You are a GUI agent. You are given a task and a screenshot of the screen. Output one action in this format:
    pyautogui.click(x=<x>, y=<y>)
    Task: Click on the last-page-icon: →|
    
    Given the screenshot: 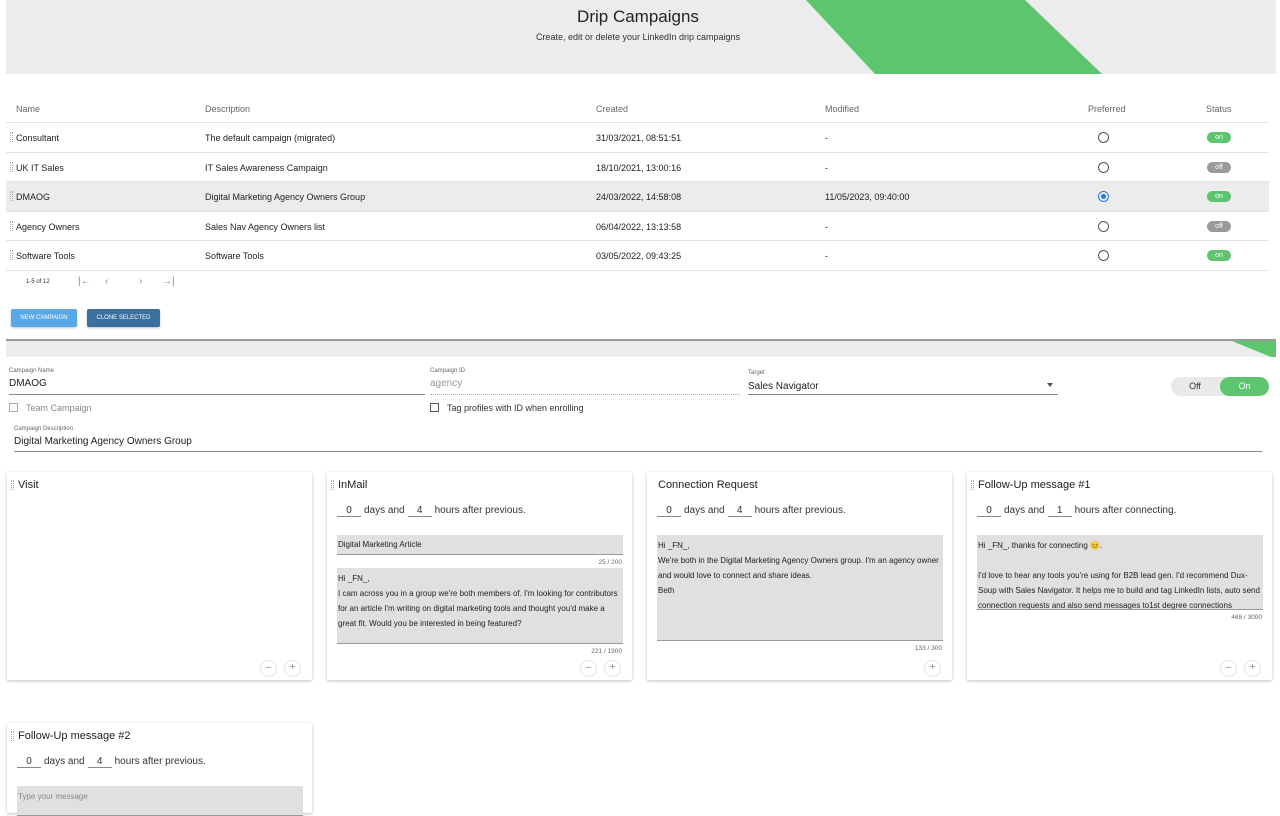 What is the action you would take?
    pyautogui.click(x=168, y=281)
    